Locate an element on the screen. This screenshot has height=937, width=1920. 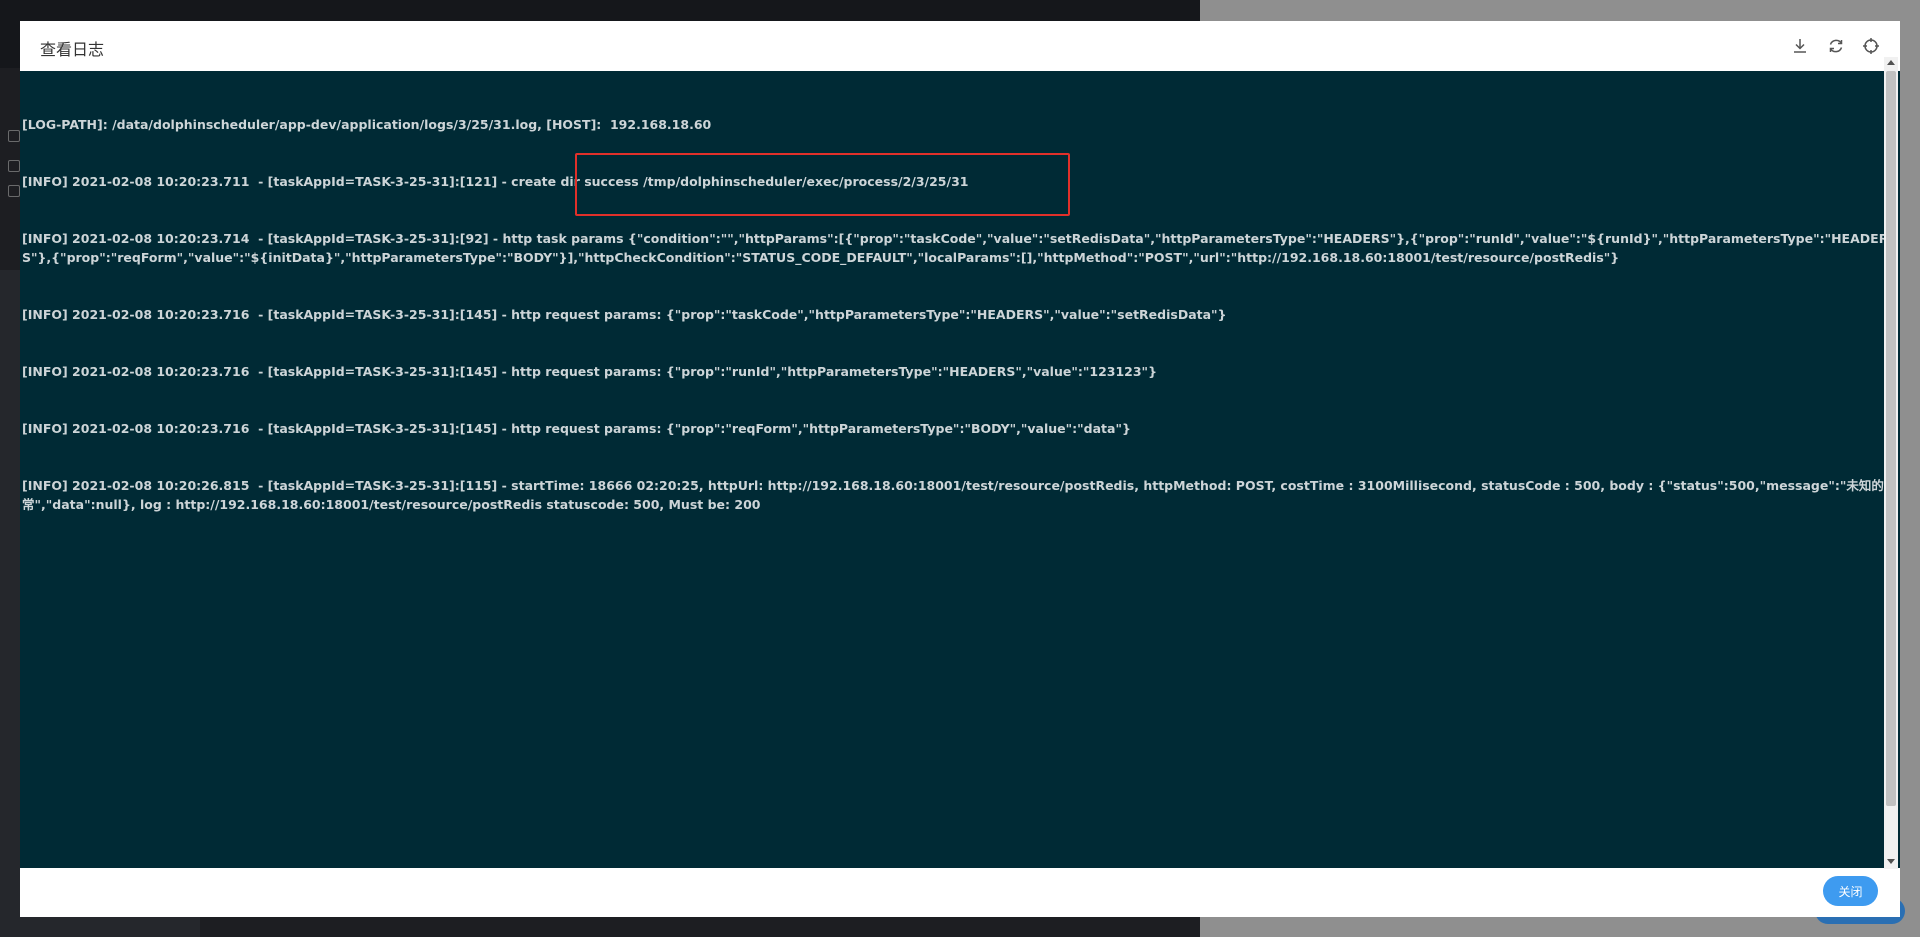
scroll-up-icon is located at coordinates (1891, 62).